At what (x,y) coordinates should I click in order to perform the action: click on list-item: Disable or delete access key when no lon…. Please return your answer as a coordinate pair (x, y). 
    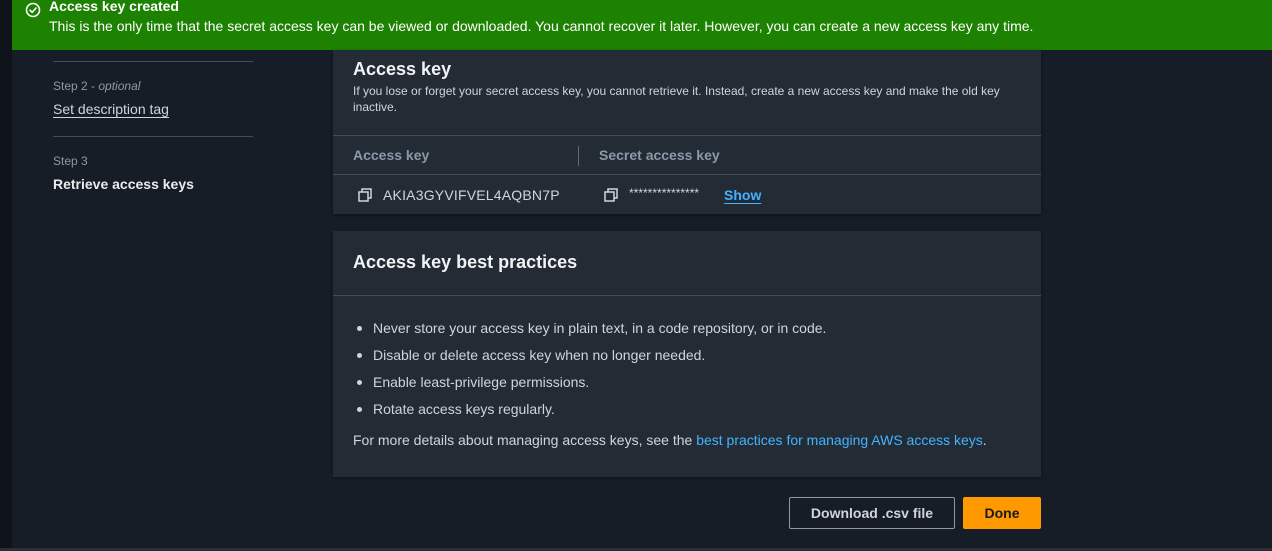
    Looking at the image, I should click on (589, 359).